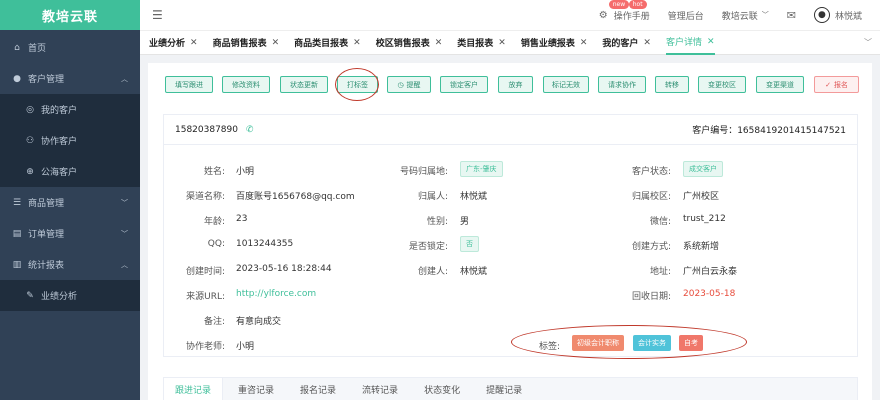  What do you see at coordinates (504, 389) in the screenshot?
I see `tab-reminder-records: 提醒记录` at bounding box center [504, 389].